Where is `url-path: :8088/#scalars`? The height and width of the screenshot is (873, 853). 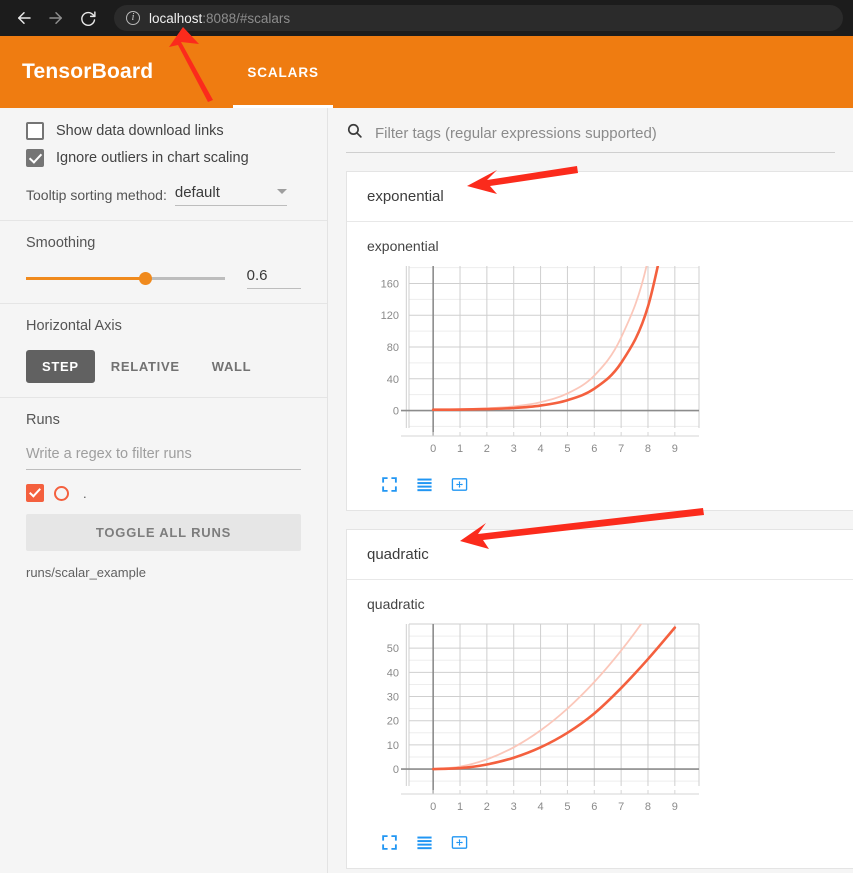 url-path: :8088/#scalars is located at coordinates (246, 18).